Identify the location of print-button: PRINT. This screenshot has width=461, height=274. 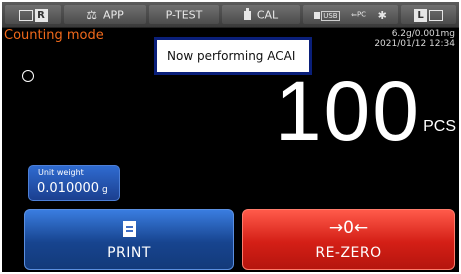
(129, 239).